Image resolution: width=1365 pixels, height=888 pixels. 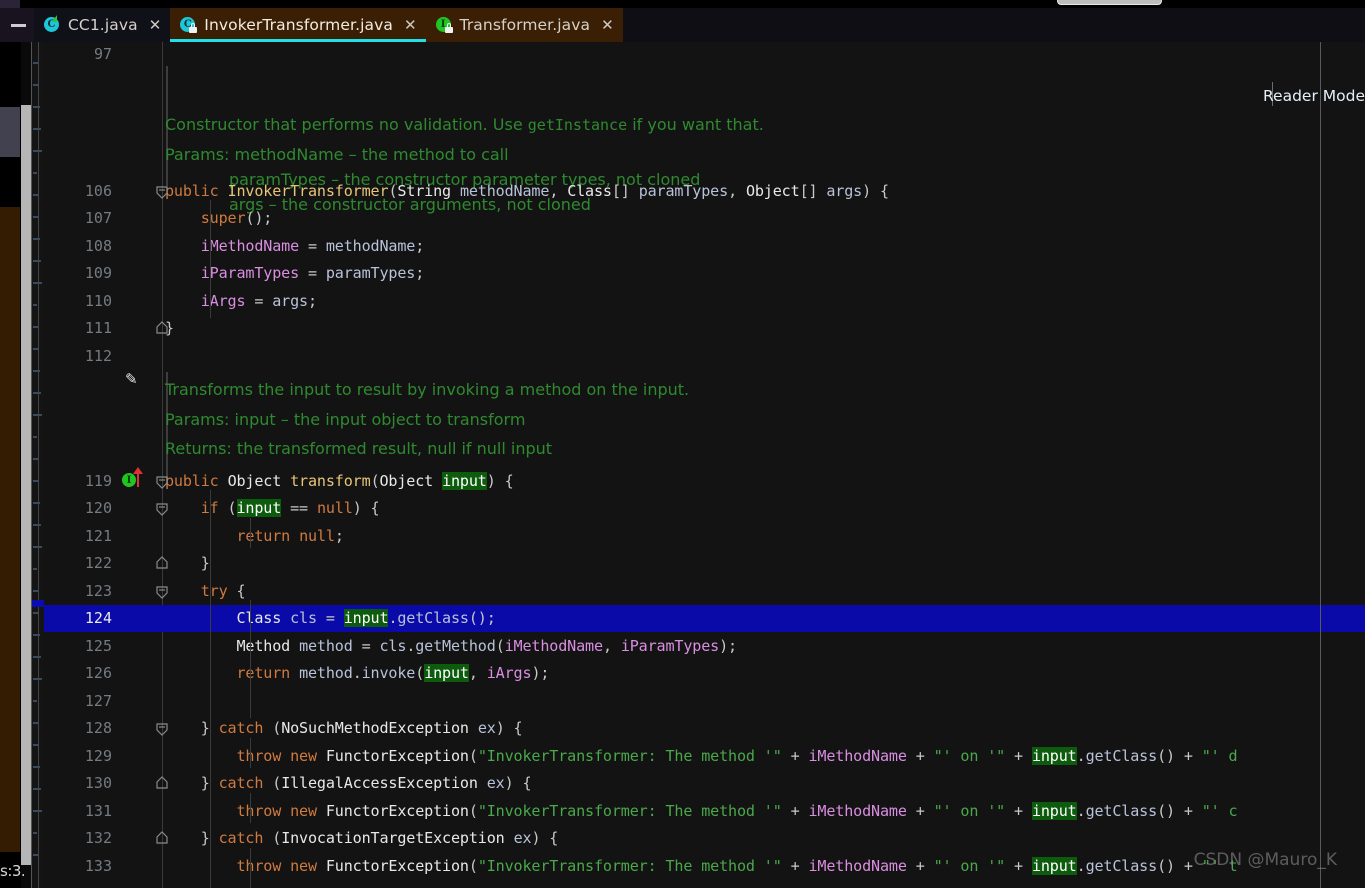 What do you see at coordinates (348, 783) in the screenshot?
I see `code-text: } catch (IllegalAccessException ex) {` at bounding box center [348, 783].